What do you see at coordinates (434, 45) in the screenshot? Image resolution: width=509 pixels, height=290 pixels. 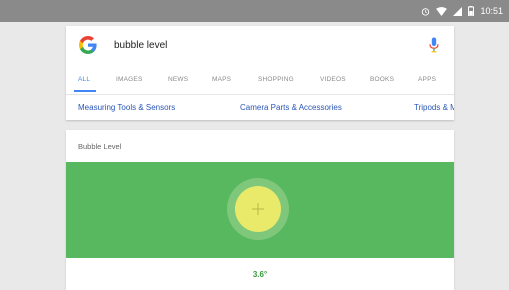 I see `mic-icon` at bounding box center [434, 45].